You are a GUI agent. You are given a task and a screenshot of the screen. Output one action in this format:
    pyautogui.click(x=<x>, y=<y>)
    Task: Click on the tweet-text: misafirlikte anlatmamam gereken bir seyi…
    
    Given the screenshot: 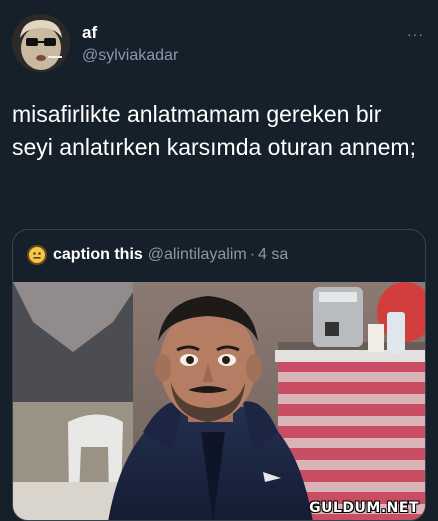 What is the action you would take?
    pyautogui.click(x=214, y=130)
    